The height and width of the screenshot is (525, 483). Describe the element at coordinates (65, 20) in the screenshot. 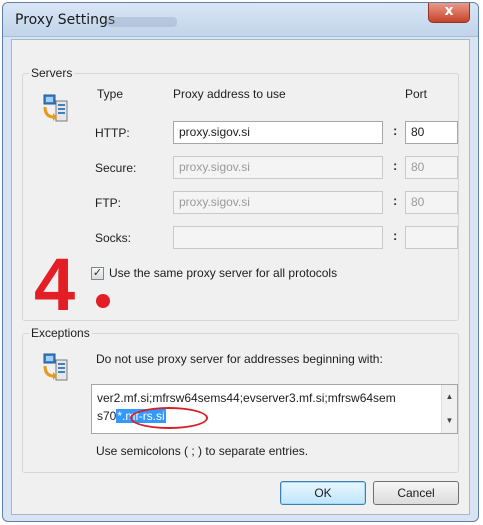

I see `window-title: Proxy Settings` at that location.